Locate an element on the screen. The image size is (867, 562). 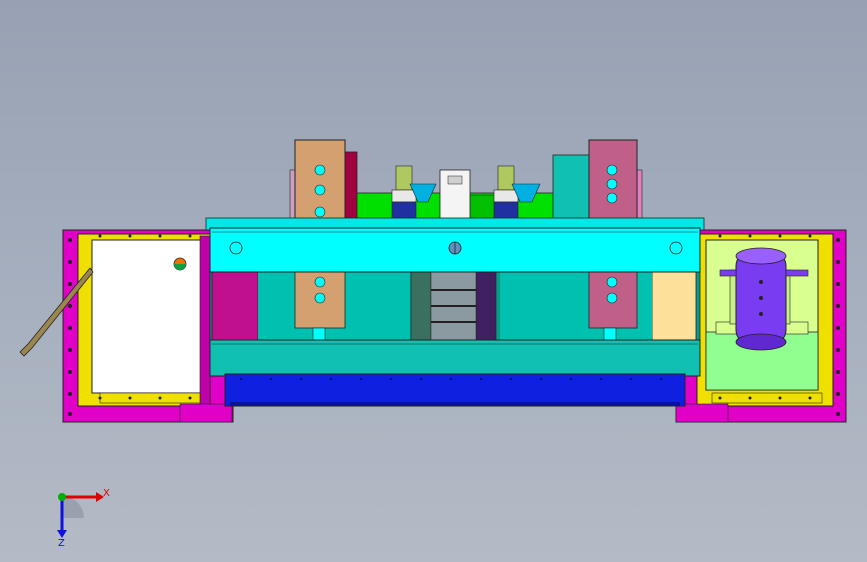
right-side-frame is located at coordinates (761, 326).